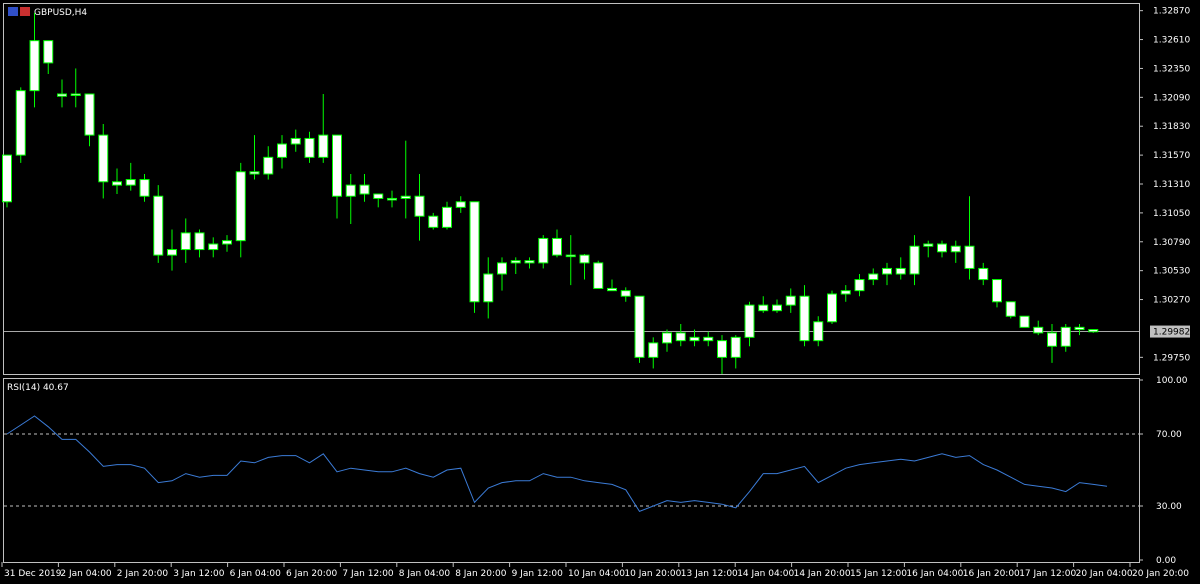 Image resolution: width=1200 pixels, height=584 pixels. Describe the element at coordinates (1163, 471) in the screenshot. I see `rsi-axis: 100.00 70.00 30.00 0.00` at that location.